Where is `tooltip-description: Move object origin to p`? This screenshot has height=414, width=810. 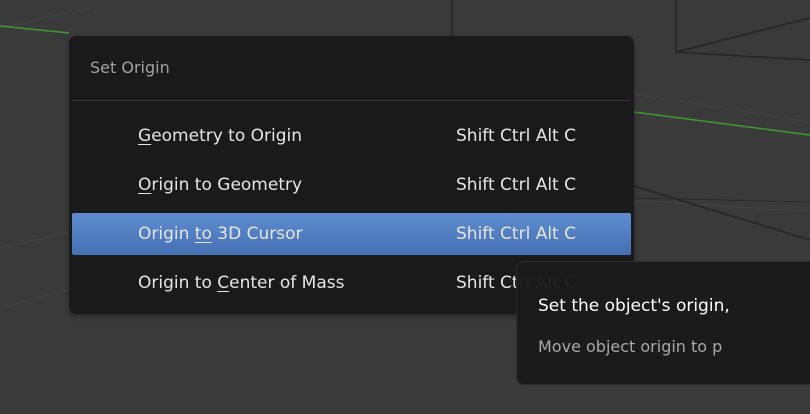 tooltip-description: Move object origin to p is located at coordinates (630, 346).